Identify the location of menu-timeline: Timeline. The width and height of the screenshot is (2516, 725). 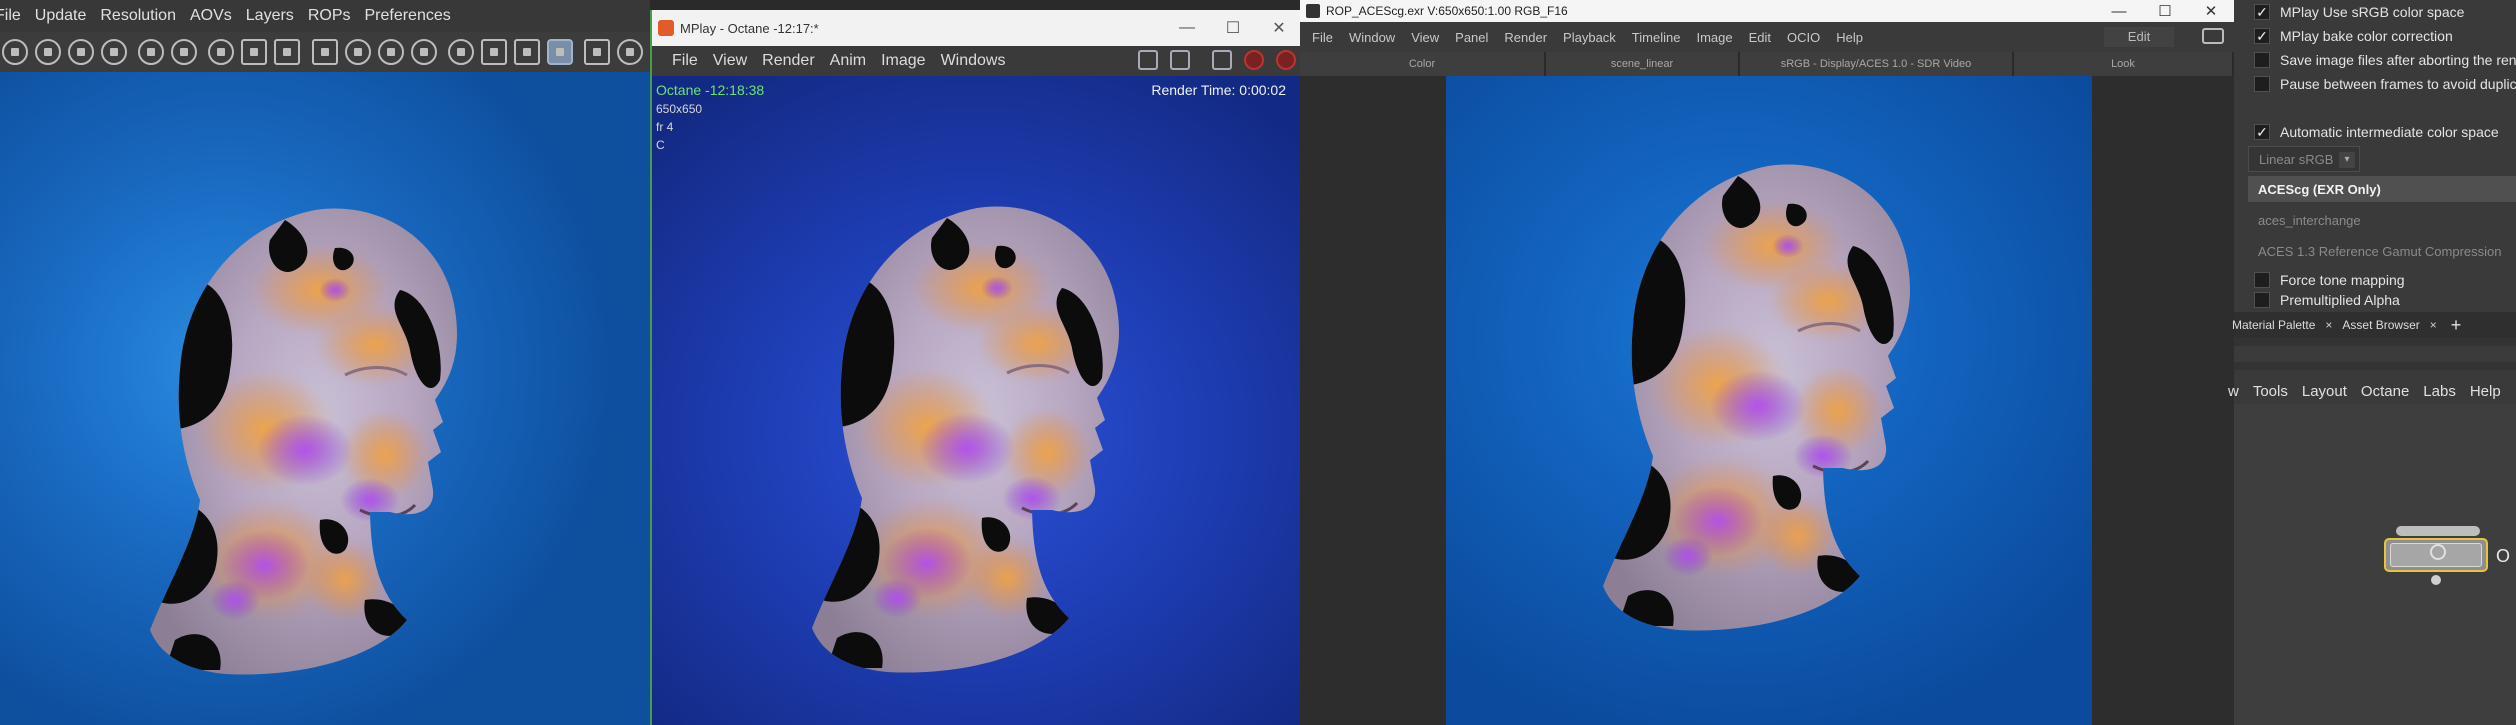
(1656, 37).